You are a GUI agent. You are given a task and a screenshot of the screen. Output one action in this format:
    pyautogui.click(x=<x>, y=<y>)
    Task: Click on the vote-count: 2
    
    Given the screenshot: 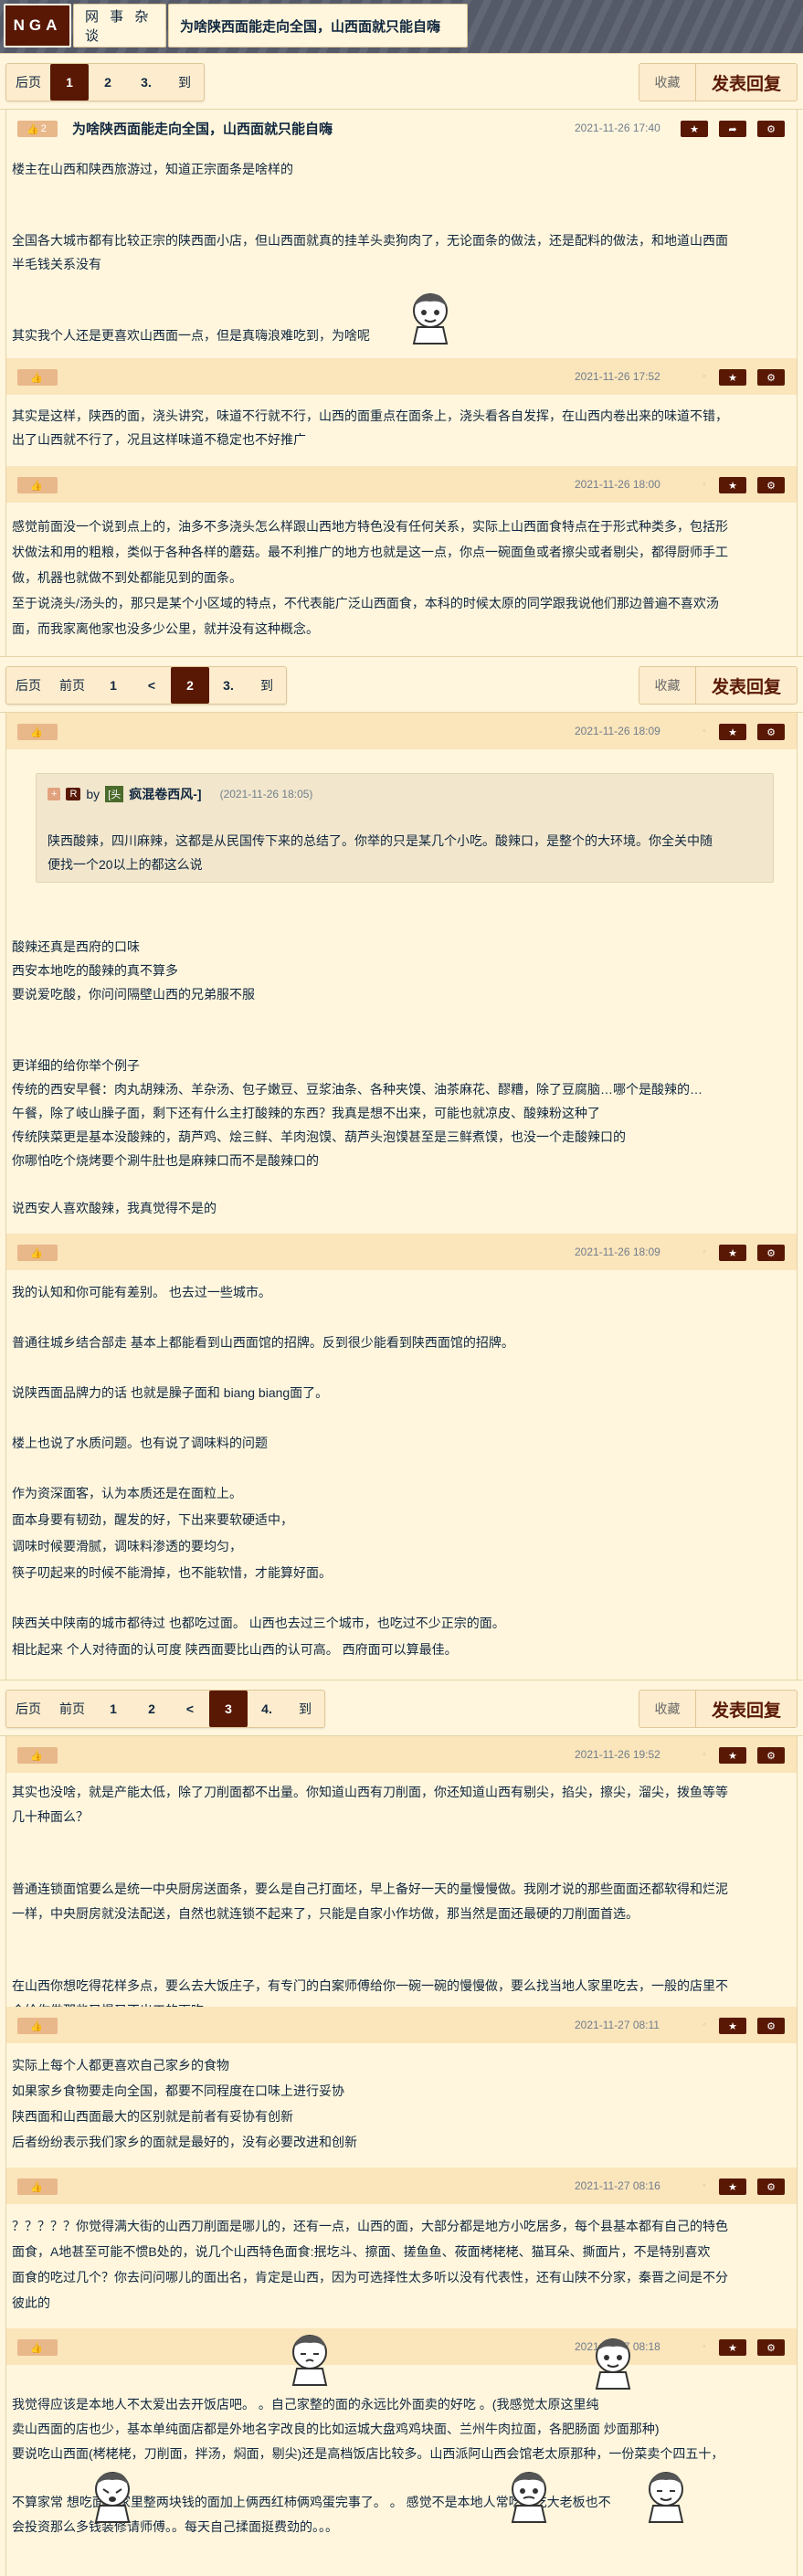 What is the action you would take?
    pyautogui.click(x=44, y=128)
    